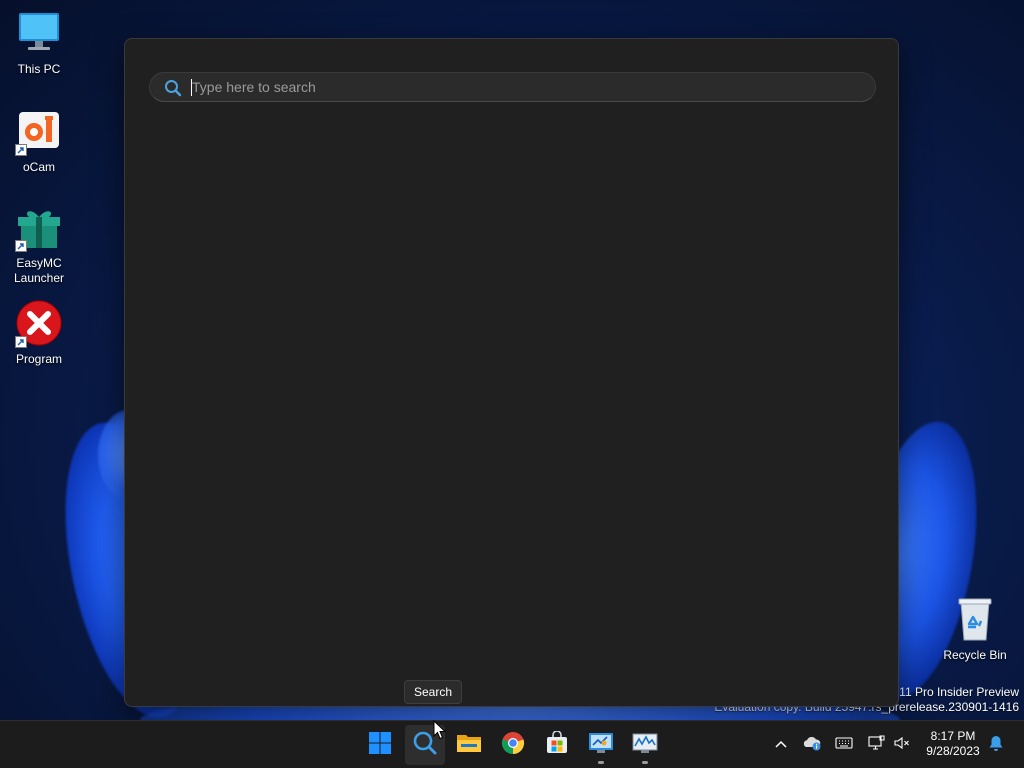 This screenshot has height=768, width=1024. I want to click on desktop-icon-program: Program, so click(39, 333).